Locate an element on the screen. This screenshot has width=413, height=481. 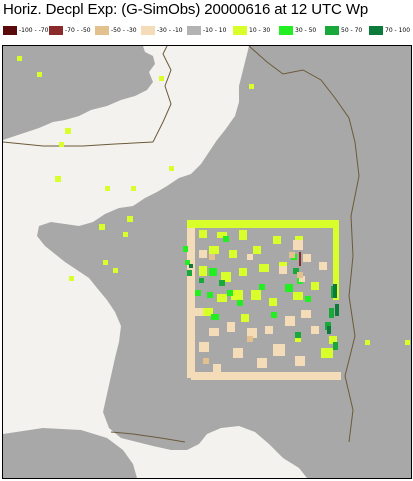
legend-label: -100 - -70 is located at coordinates (34, 30).